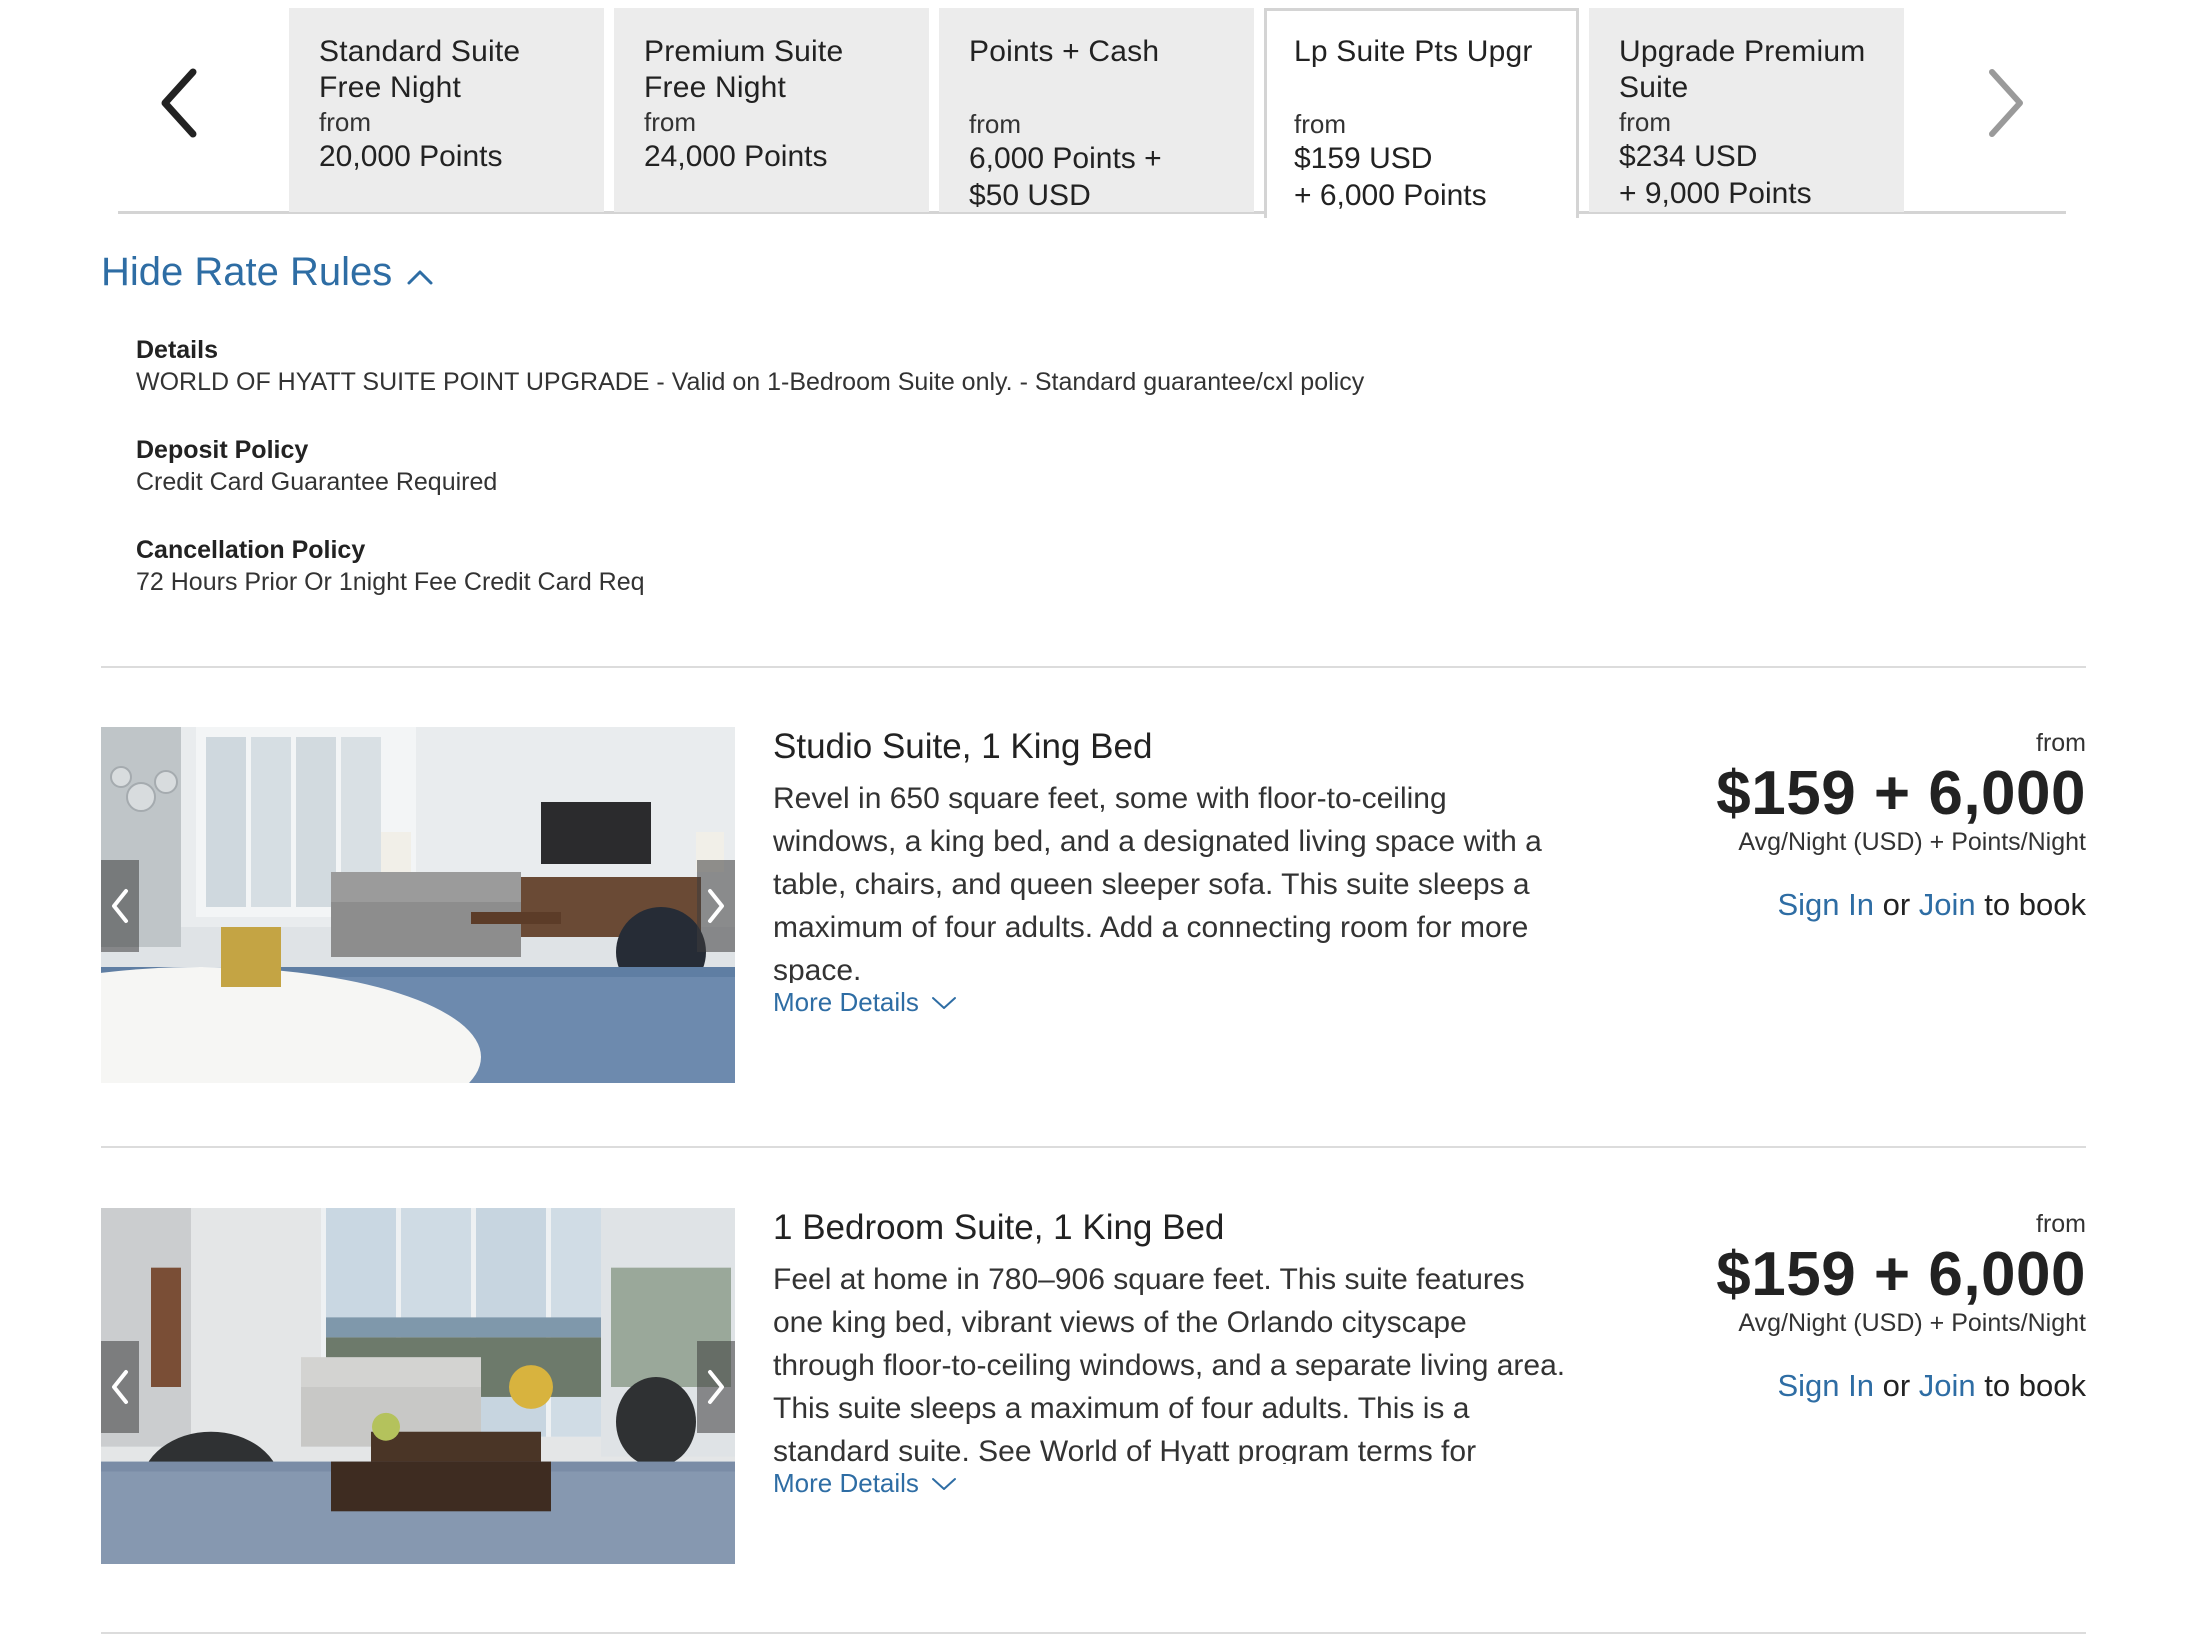  What do you see at coordinates (420, 277) in the screenshot?
I see `chevron-up-icon` at bounding box center [420, 277].